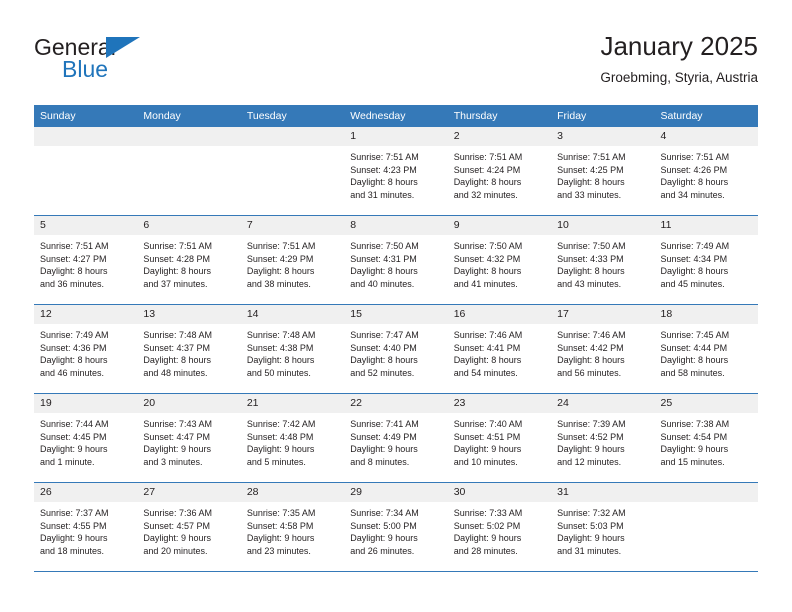  What do you see at coordinates (176, 525) in the screenshot?
I see `sunset-text: Sunset: 4:57 PM` at bounding box center [176, 525].